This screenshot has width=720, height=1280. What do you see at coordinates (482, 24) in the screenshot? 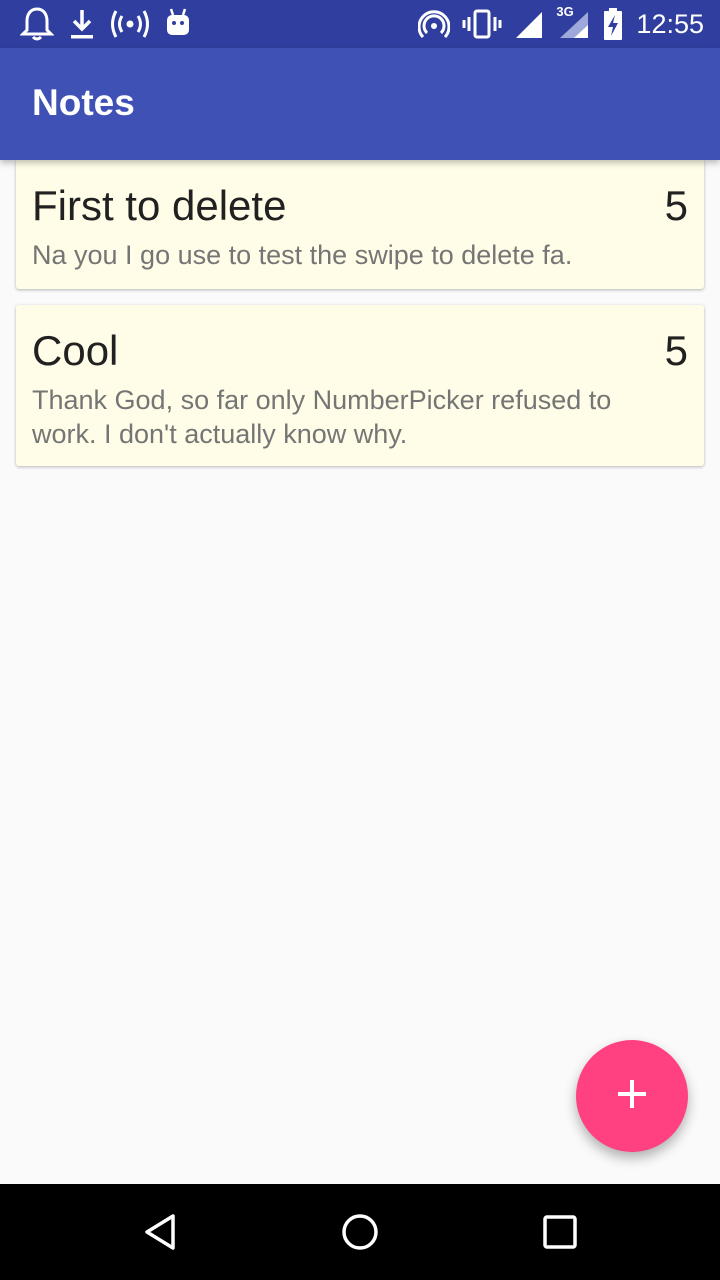
I see `vibrate-icon` at bounding box center [482, 24].